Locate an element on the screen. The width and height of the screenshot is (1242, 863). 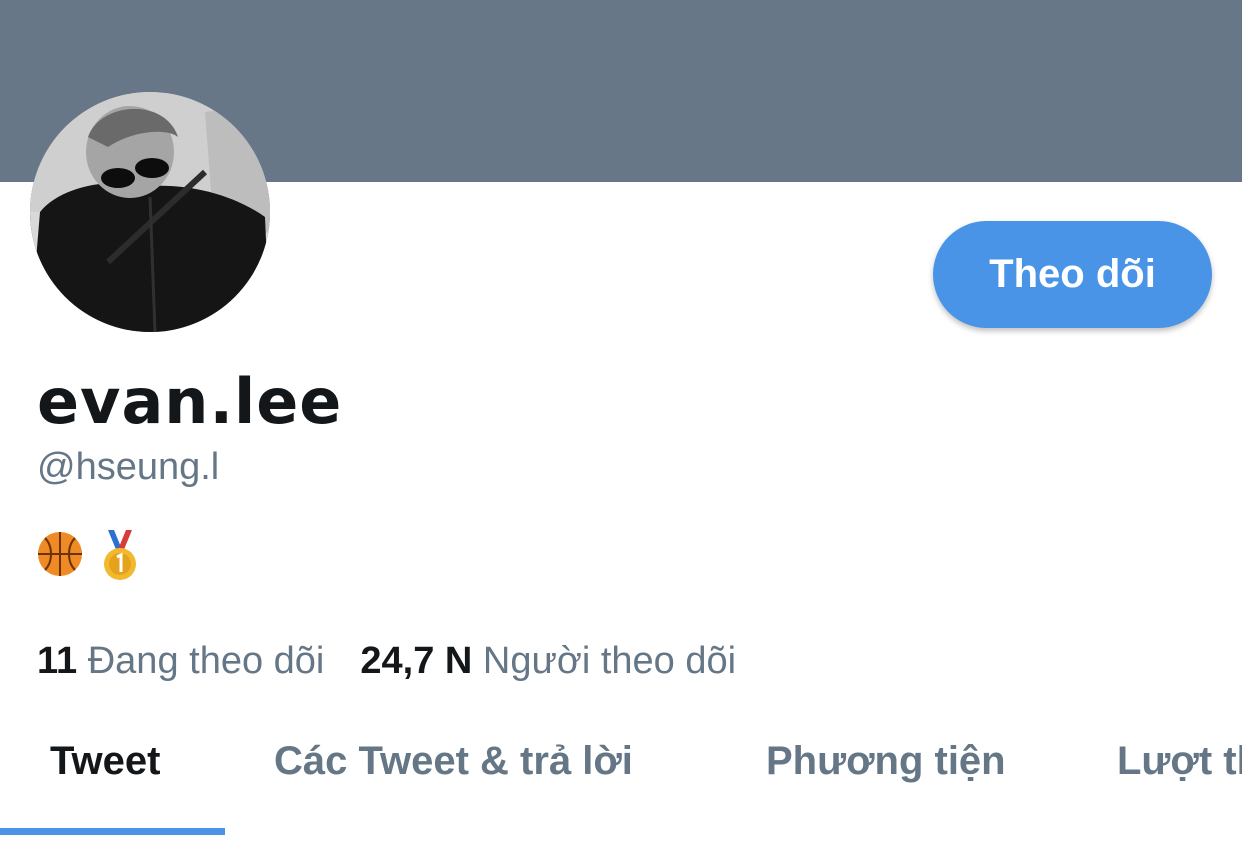
following-count: 11 is located at coordinates (57, 661).